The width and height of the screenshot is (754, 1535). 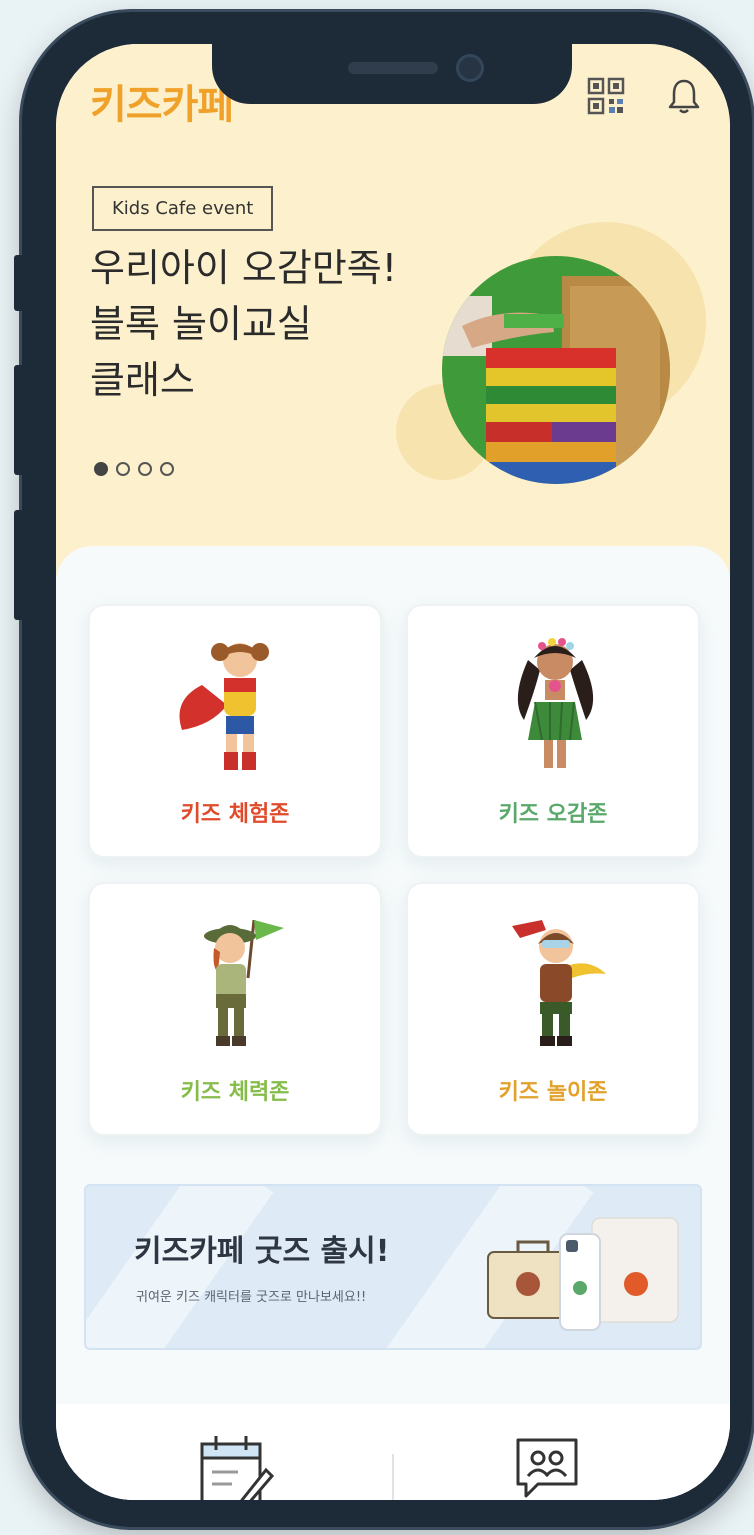 I want to click on mute-switch, so click(x=19, y=283).